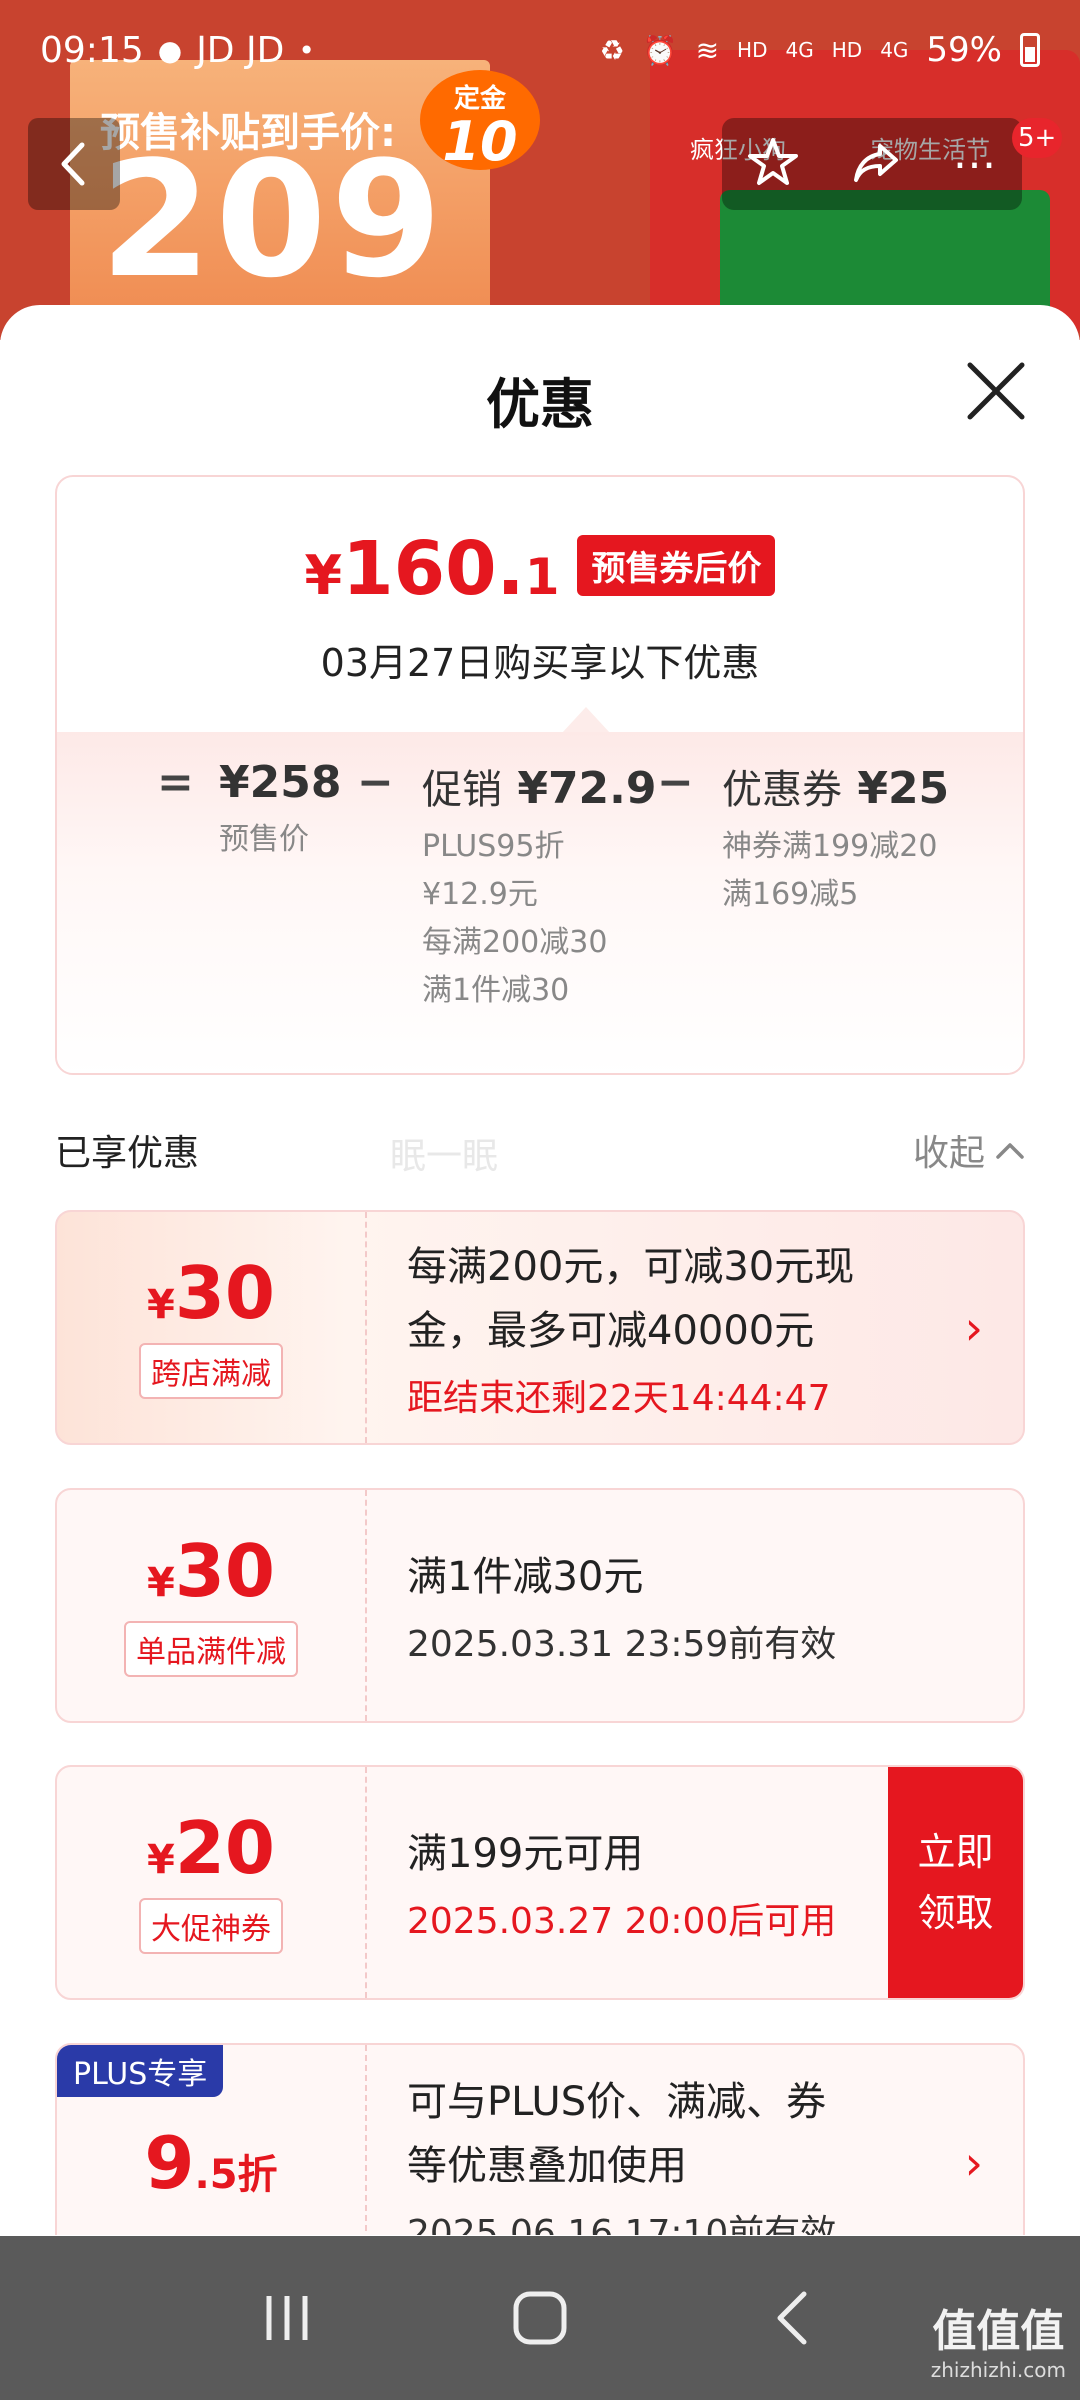 This screenshot has width=1080, height=2400. Describe the element at coordinates (622, 2224) in the screenshot. I see `coupon-validity: 2025.06.16 17:10前有效` at that location.